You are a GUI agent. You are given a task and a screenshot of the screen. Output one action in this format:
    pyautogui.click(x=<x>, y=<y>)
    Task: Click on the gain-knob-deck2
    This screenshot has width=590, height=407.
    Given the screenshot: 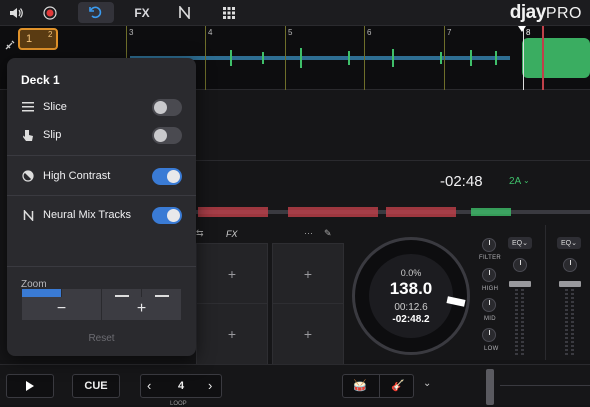 What is the action you would take?
    pyautogui.click(x=570, y=265)
    